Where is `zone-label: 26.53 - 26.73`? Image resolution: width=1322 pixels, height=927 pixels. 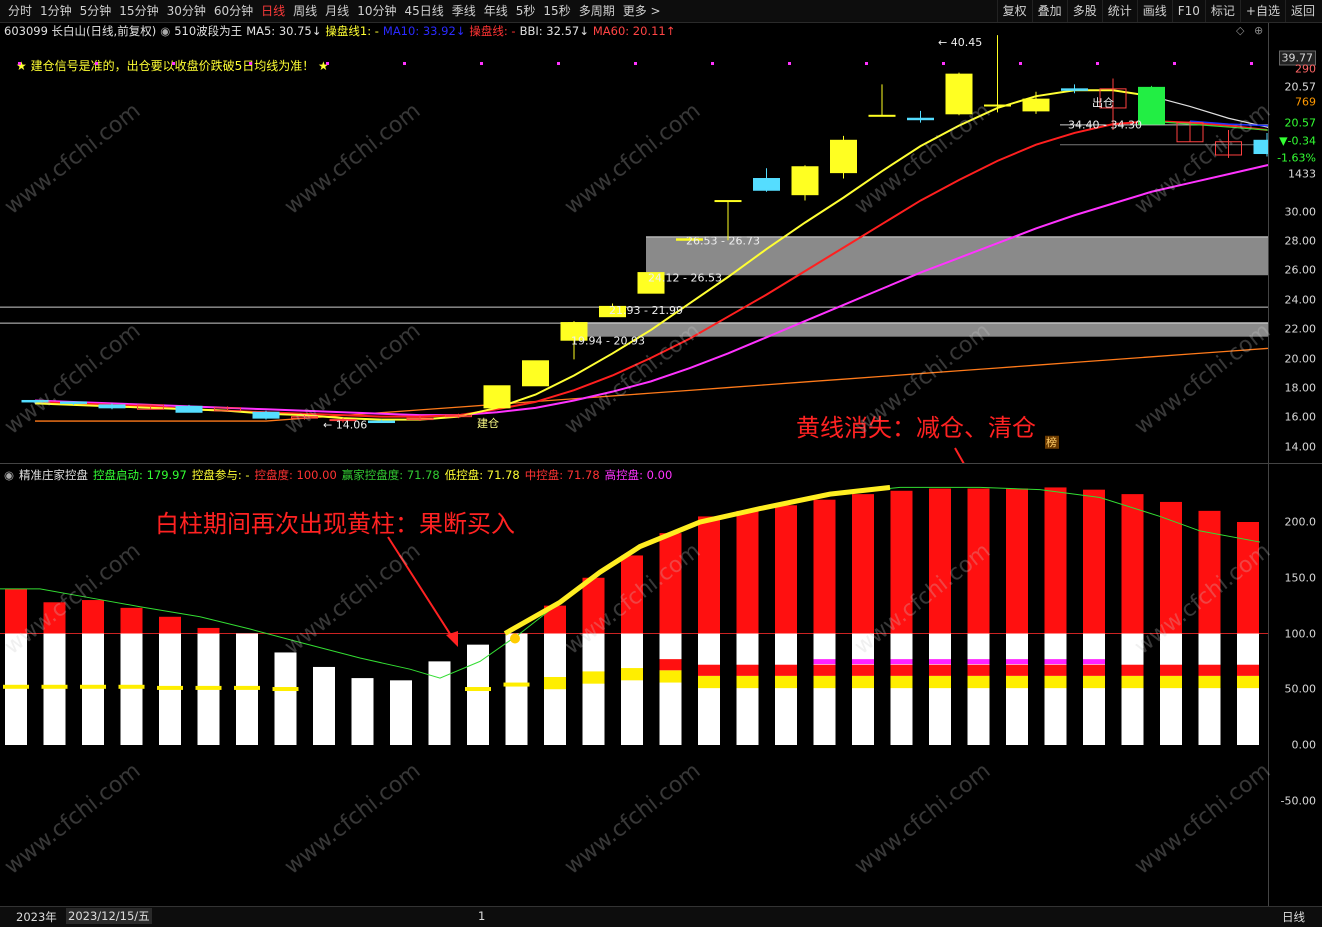 zone-label: 26.53 - 26.73 is located at coordinates (723, 241).